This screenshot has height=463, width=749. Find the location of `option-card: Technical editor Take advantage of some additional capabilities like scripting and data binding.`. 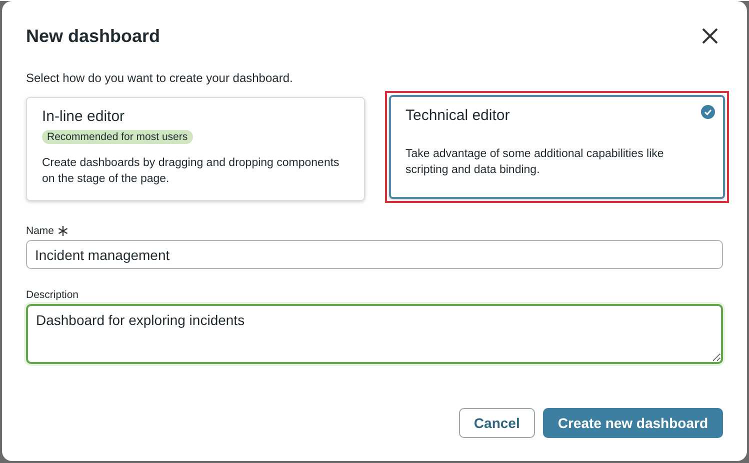

option-card: Technical editor Take advantage of some additional capabilities like scripting and data binding. is located at coordinates (556, 147).